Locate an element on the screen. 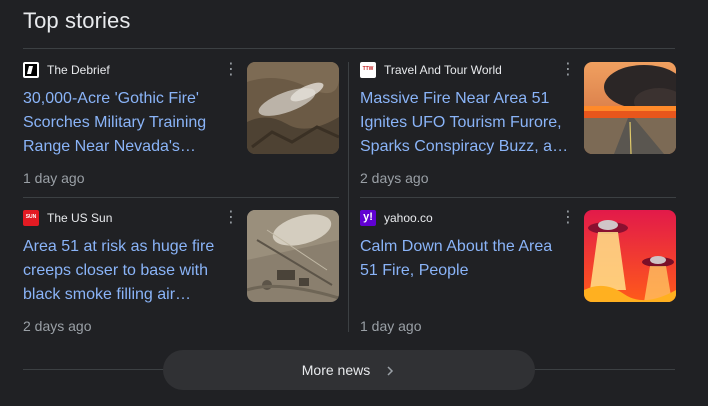 This screenshot has width=708, height=406. more-news-label: More news is located at coordinates (336, 370).